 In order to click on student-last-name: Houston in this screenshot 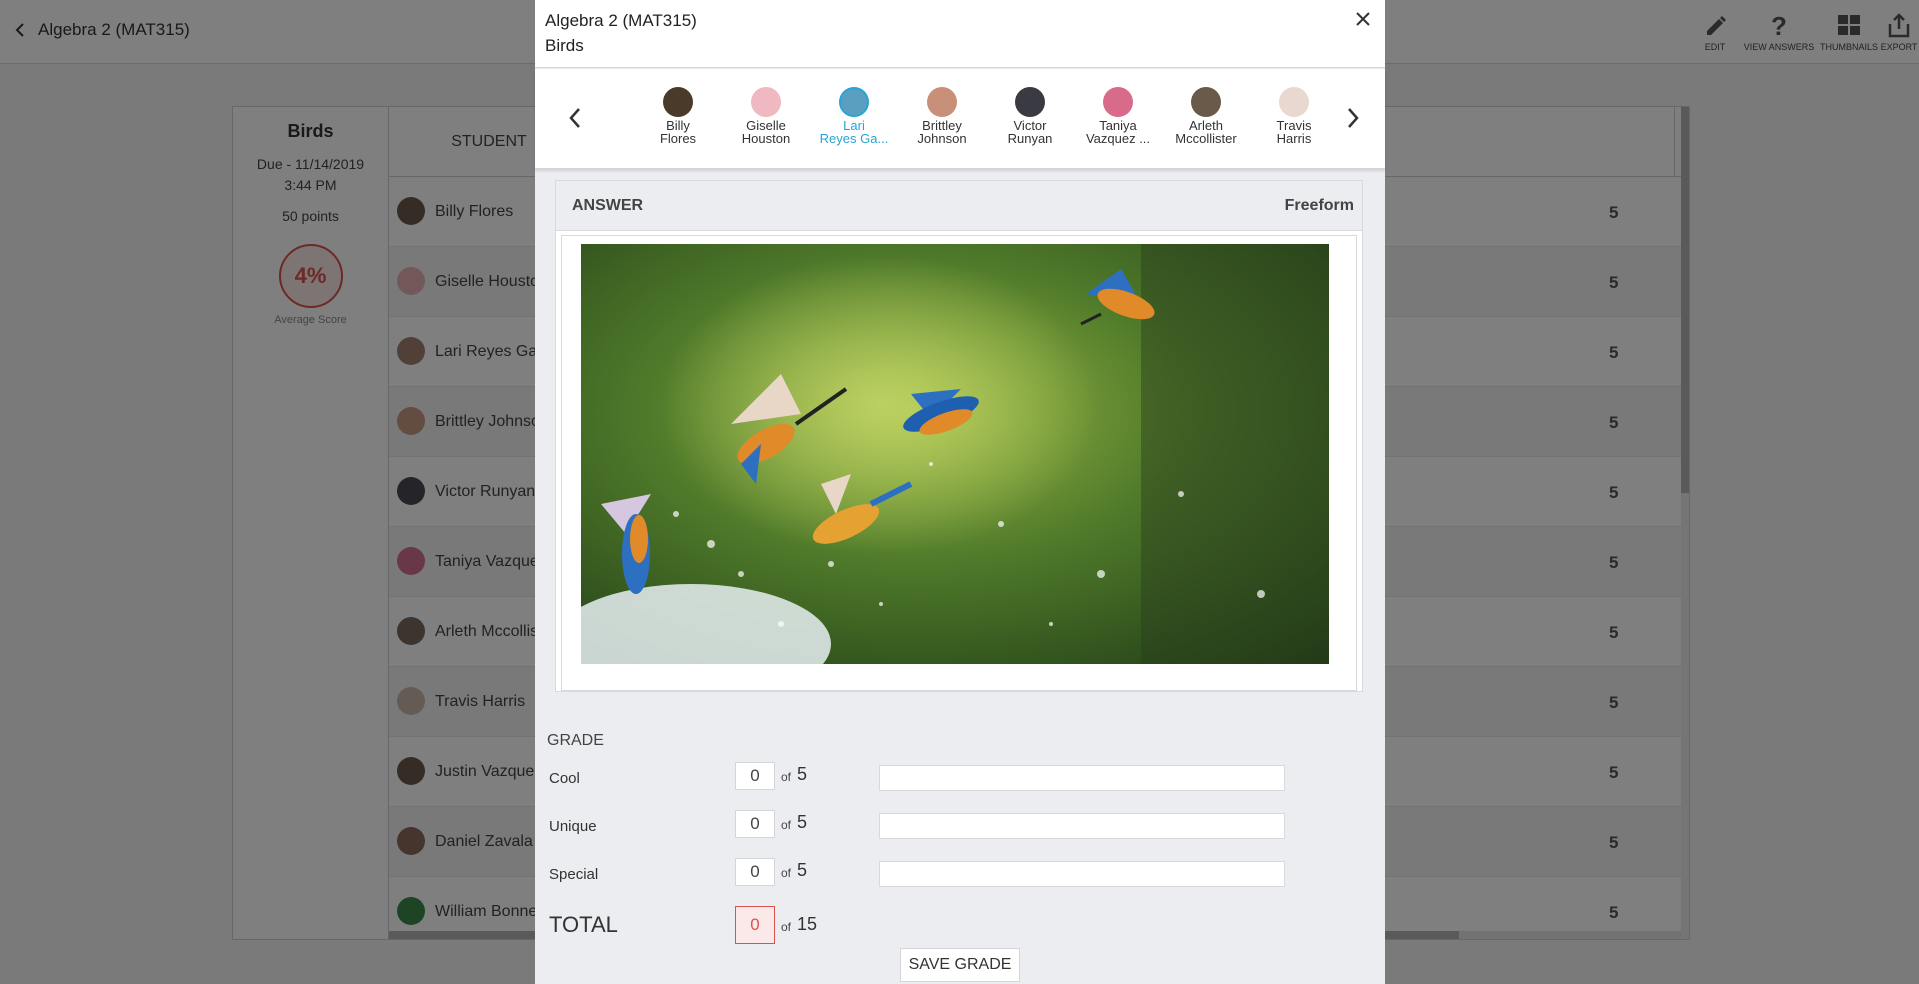, I will do `click(766, 138)`.